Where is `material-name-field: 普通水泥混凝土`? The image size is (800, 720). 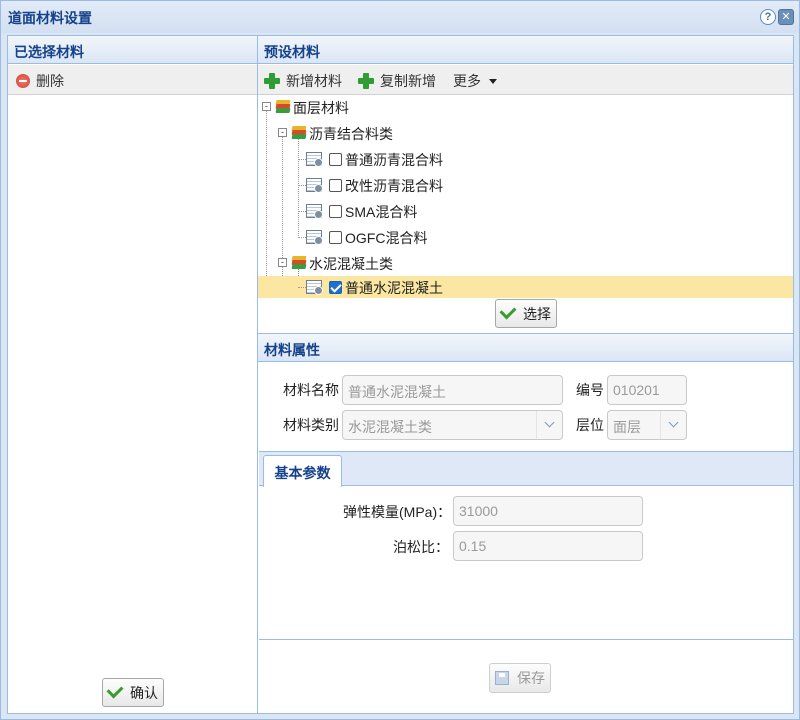
material-name-field: 普通水泥混凝土 is located at coordinates (452, 390).